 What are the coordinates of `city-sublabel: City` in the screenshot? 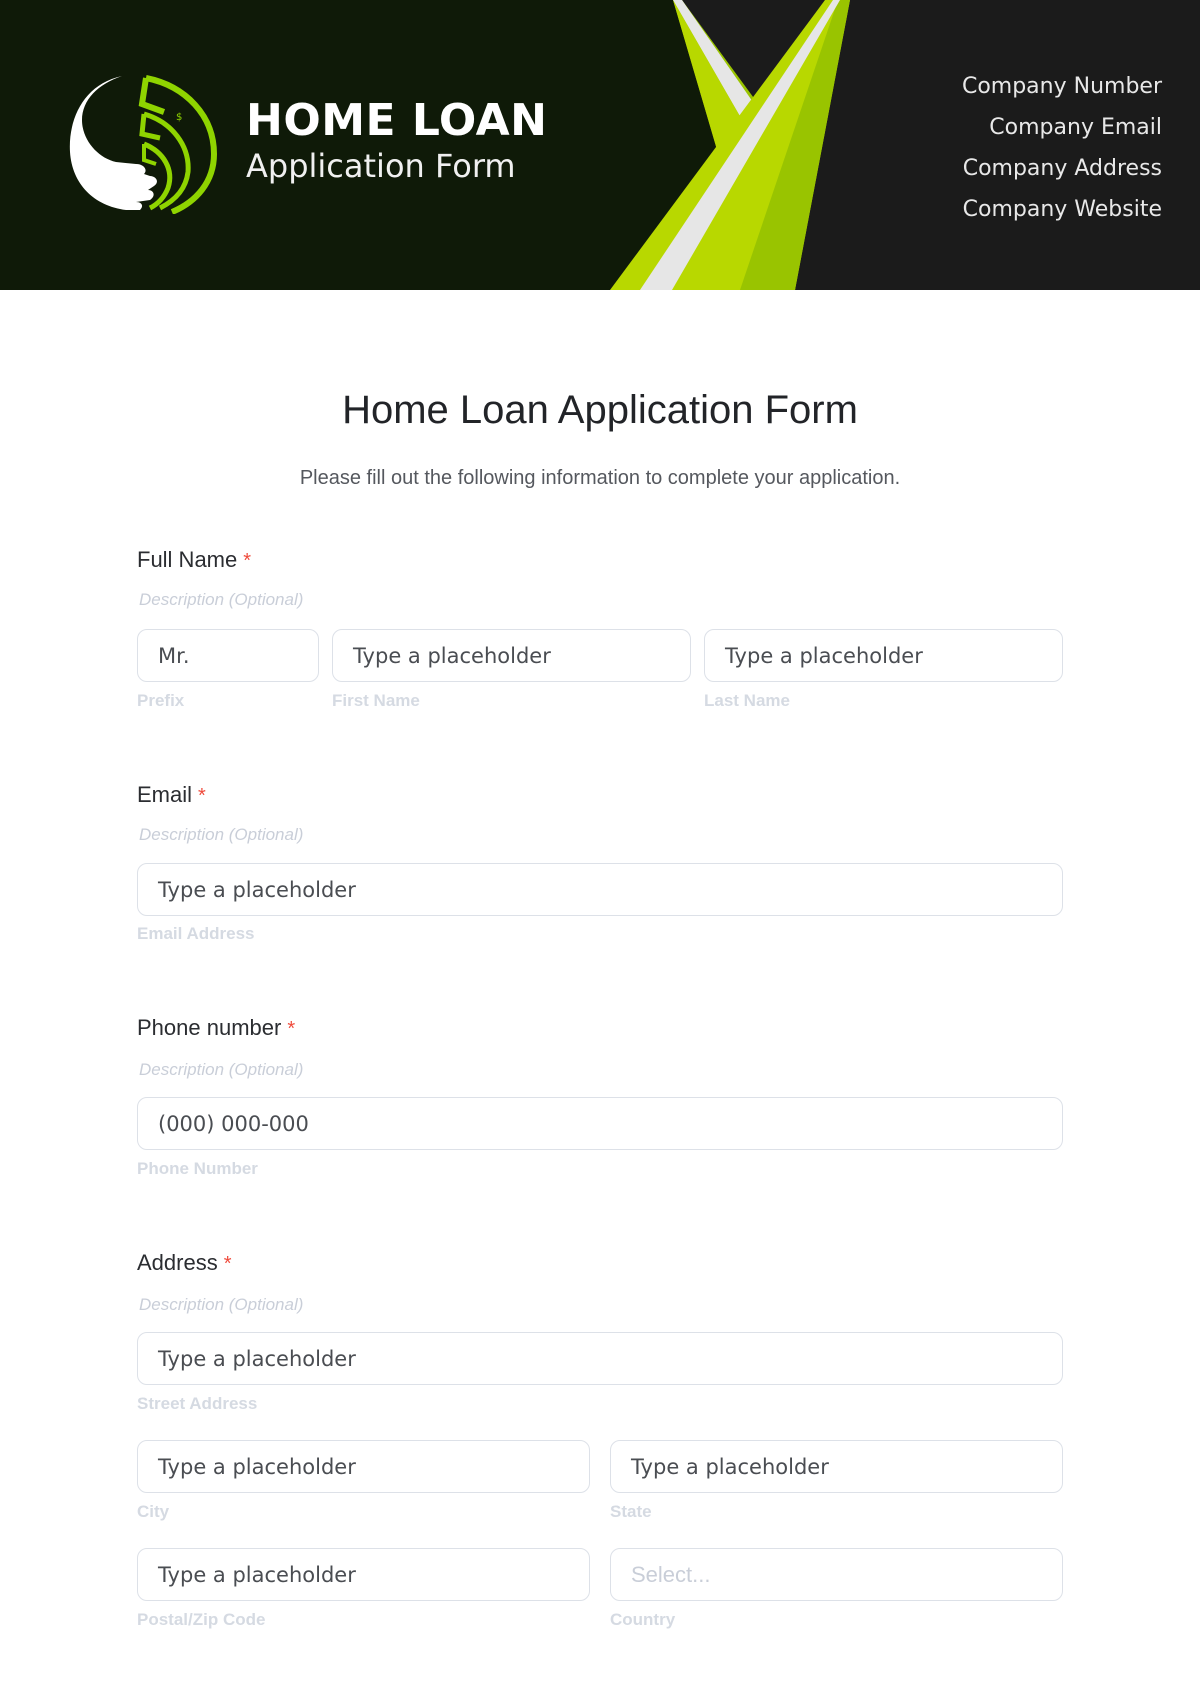 It's located at (153, 1511).